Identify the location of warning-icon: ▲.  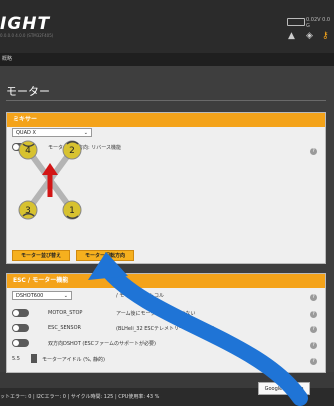
(291, 36).